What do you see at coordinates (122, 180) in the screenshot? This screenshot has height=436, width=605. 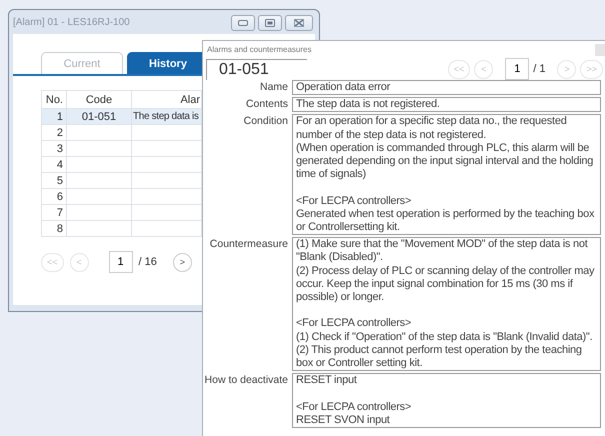 I see `table-row: 5` at bounding box center [122, 180].